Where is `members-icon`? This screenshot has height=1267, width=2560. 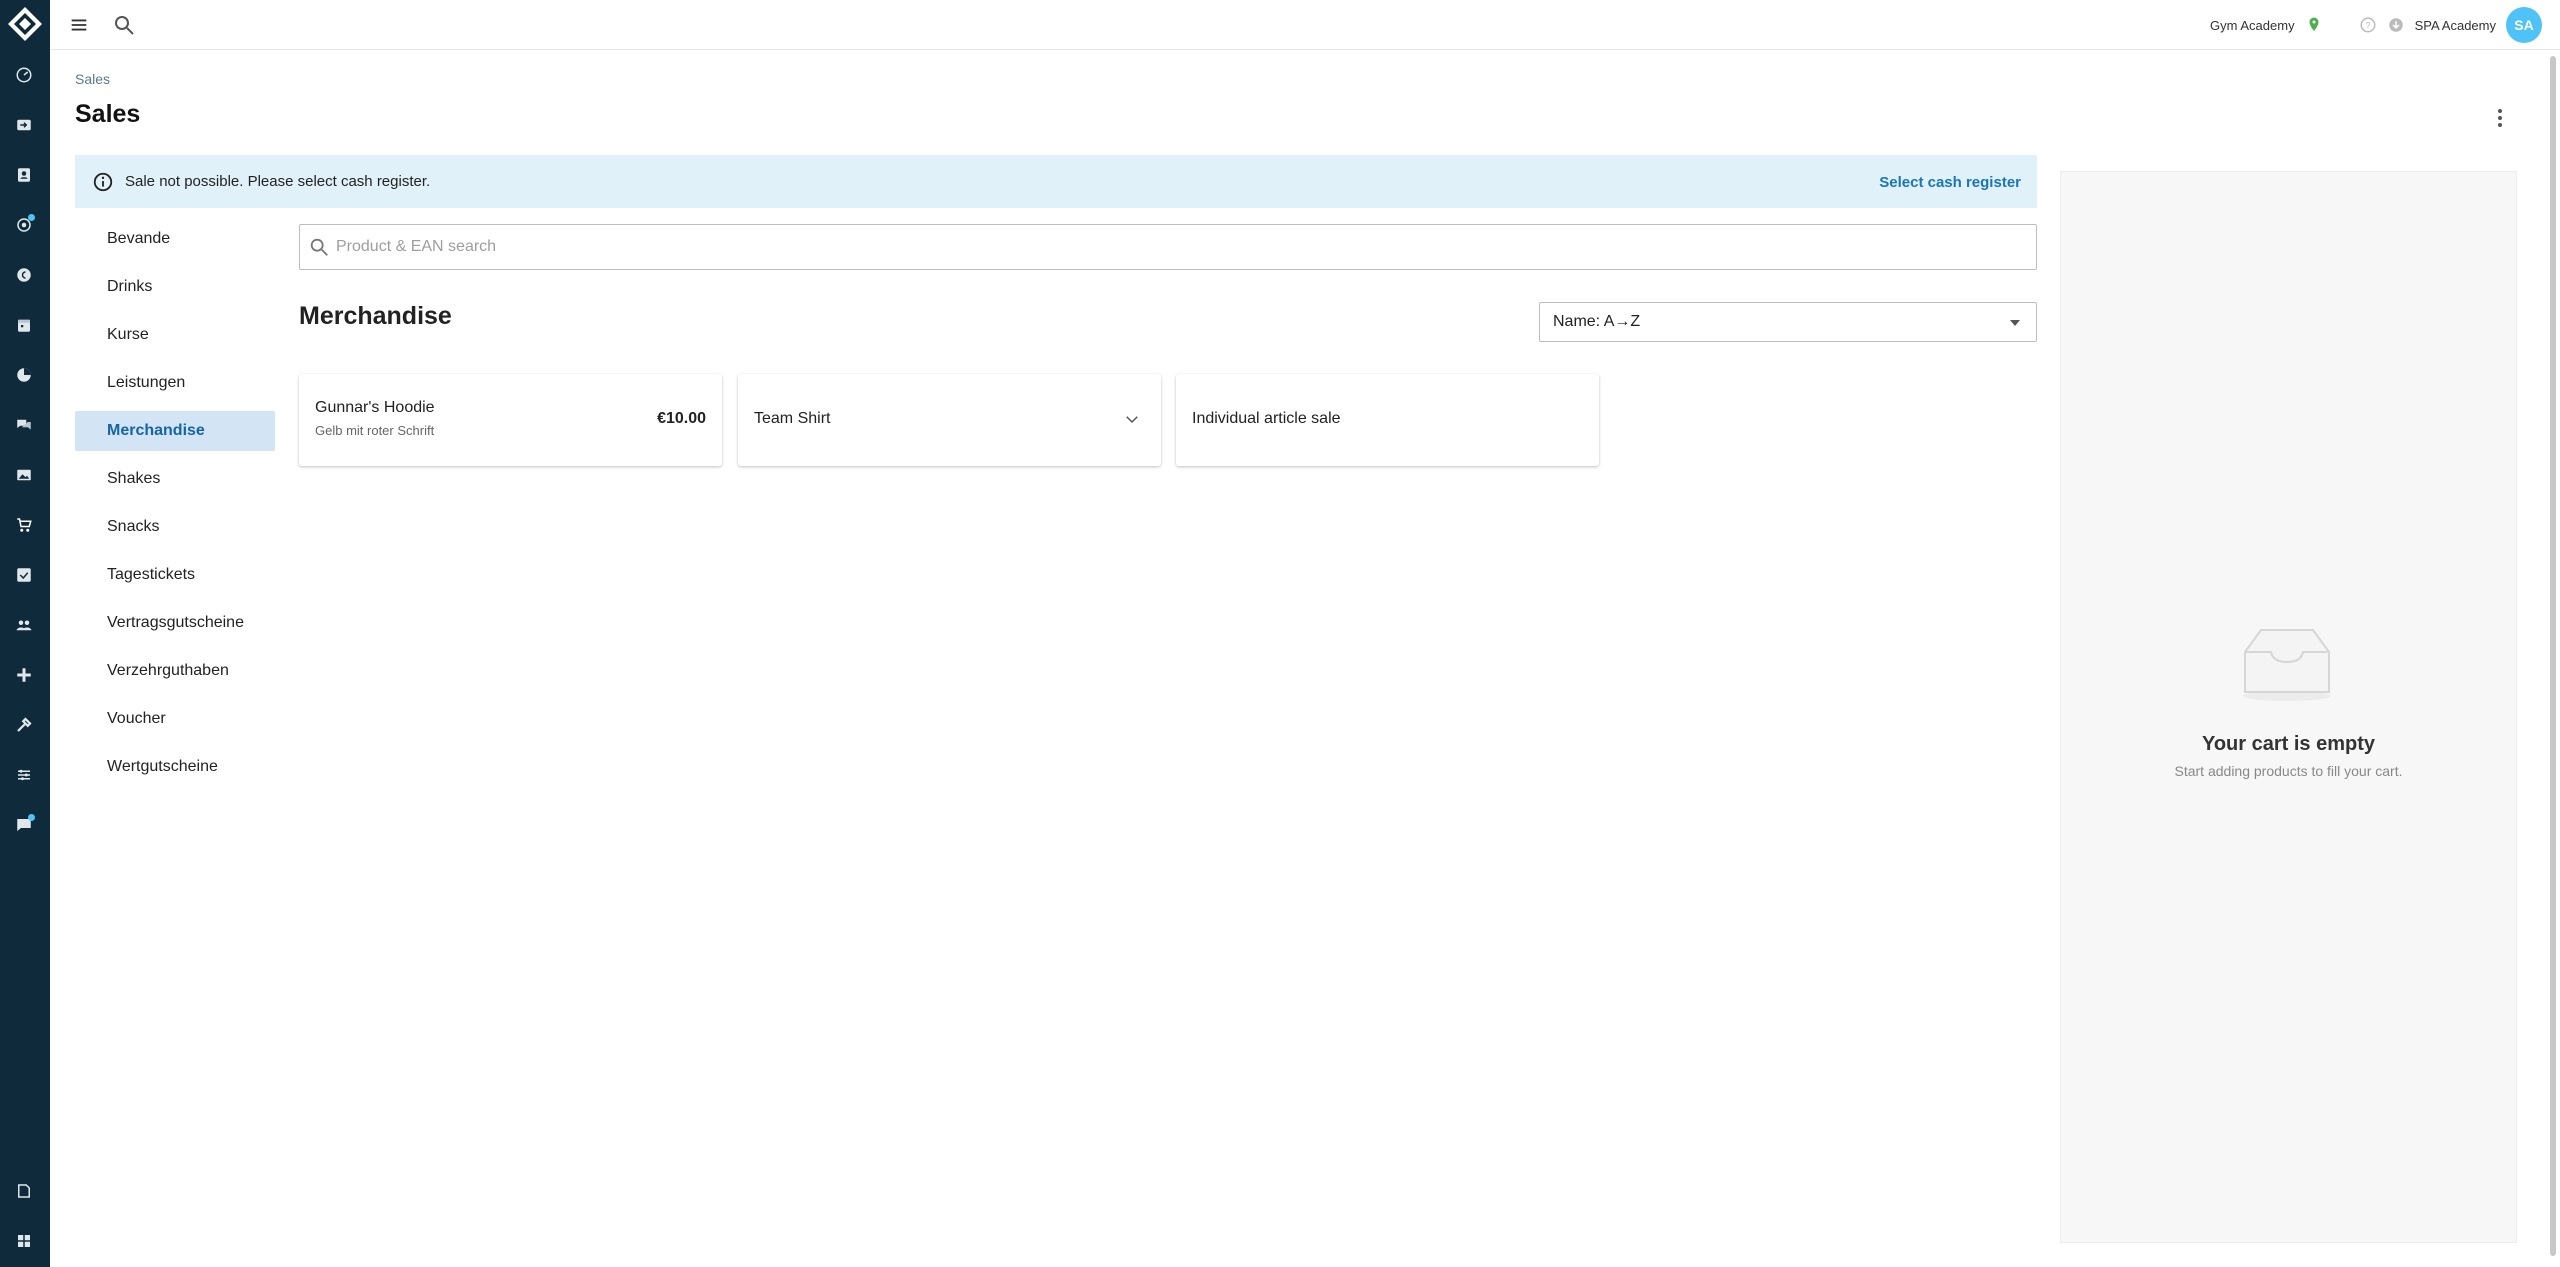
members-icon is located at coordinates (24, 625).